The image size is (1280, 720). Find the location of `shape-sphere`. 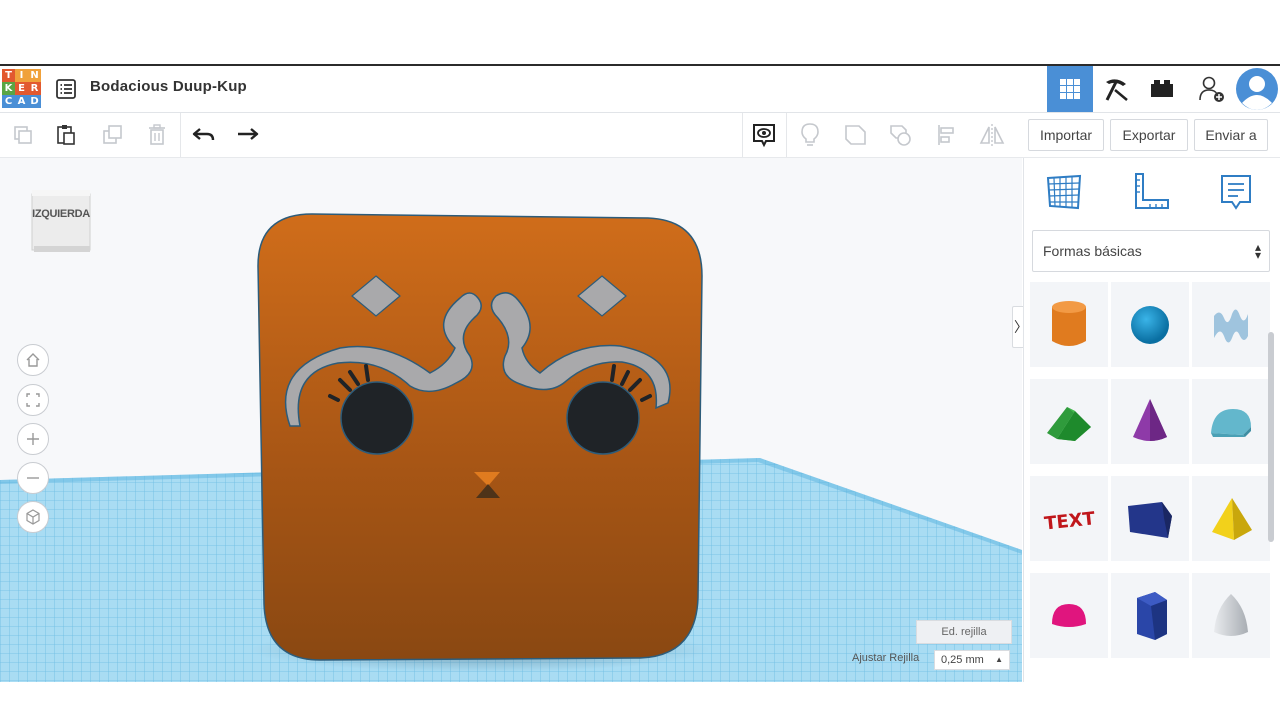

shape-sphere is located at coordinates (1150, 324).